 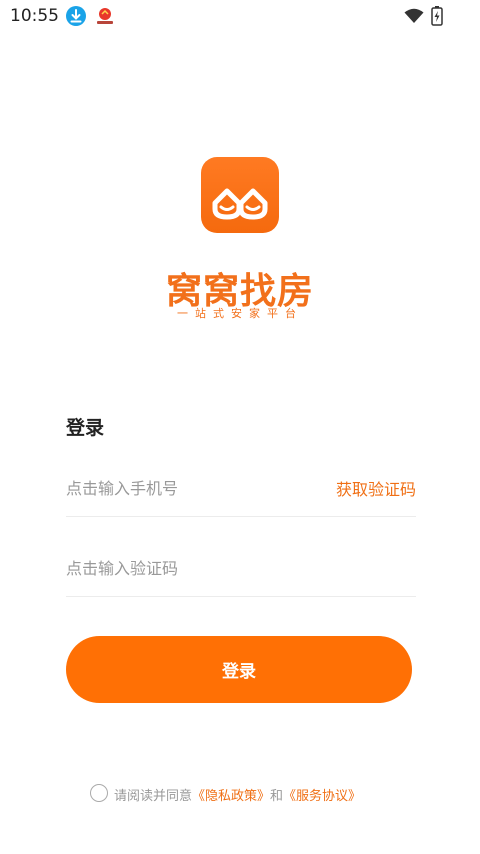 I want to click on status-time: 10:55, so click(x=34, y=16).